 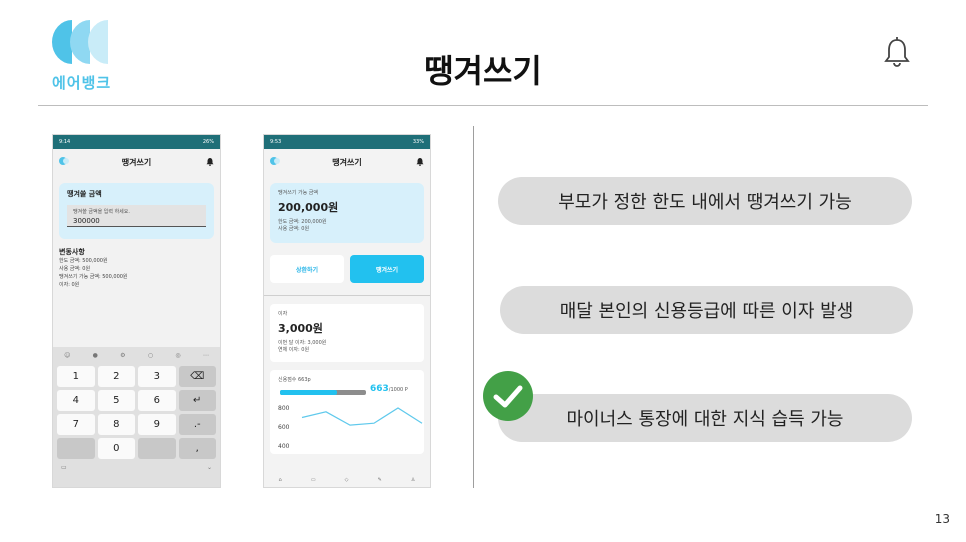 I want to click on key-9: 9, so click(x=157, y=424).